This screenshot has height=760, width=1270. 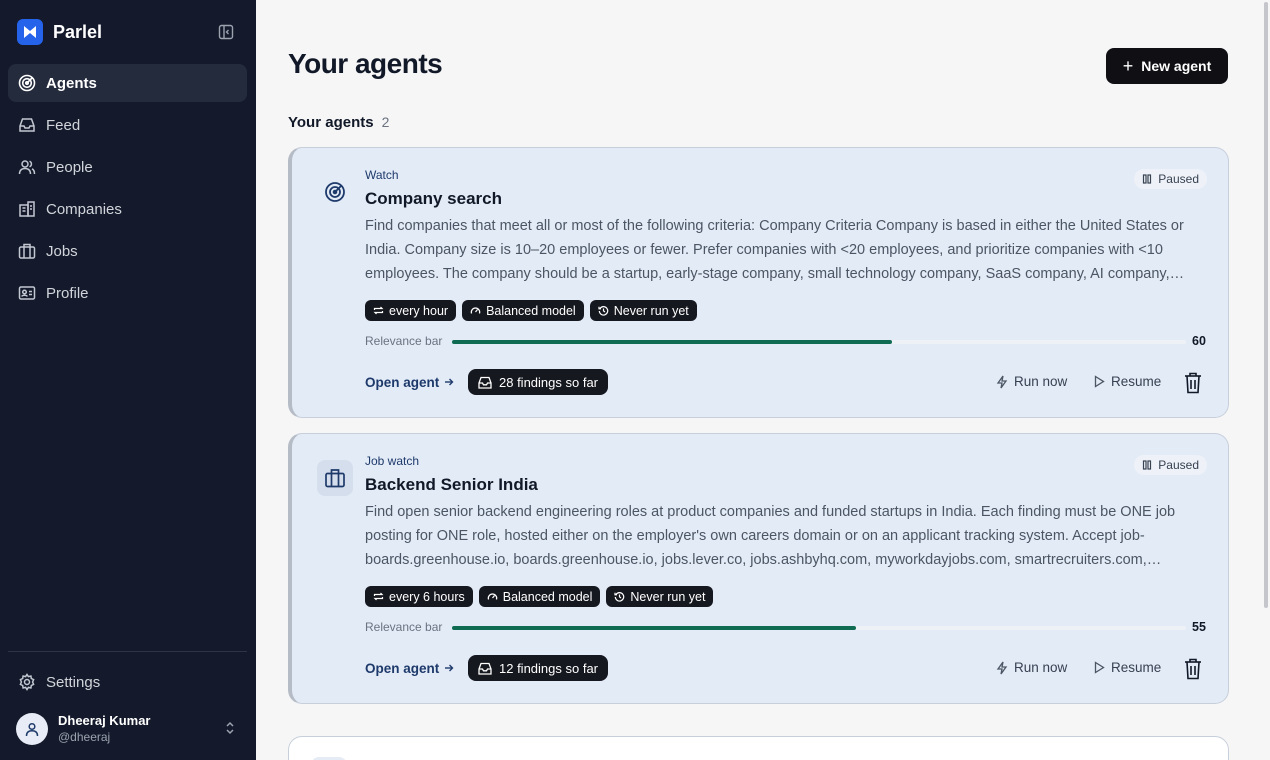 What do you see at coordinates (1266, 305) in the screenshot?
I see `scrollbar-thumb` at bounding box center [1266, 305].